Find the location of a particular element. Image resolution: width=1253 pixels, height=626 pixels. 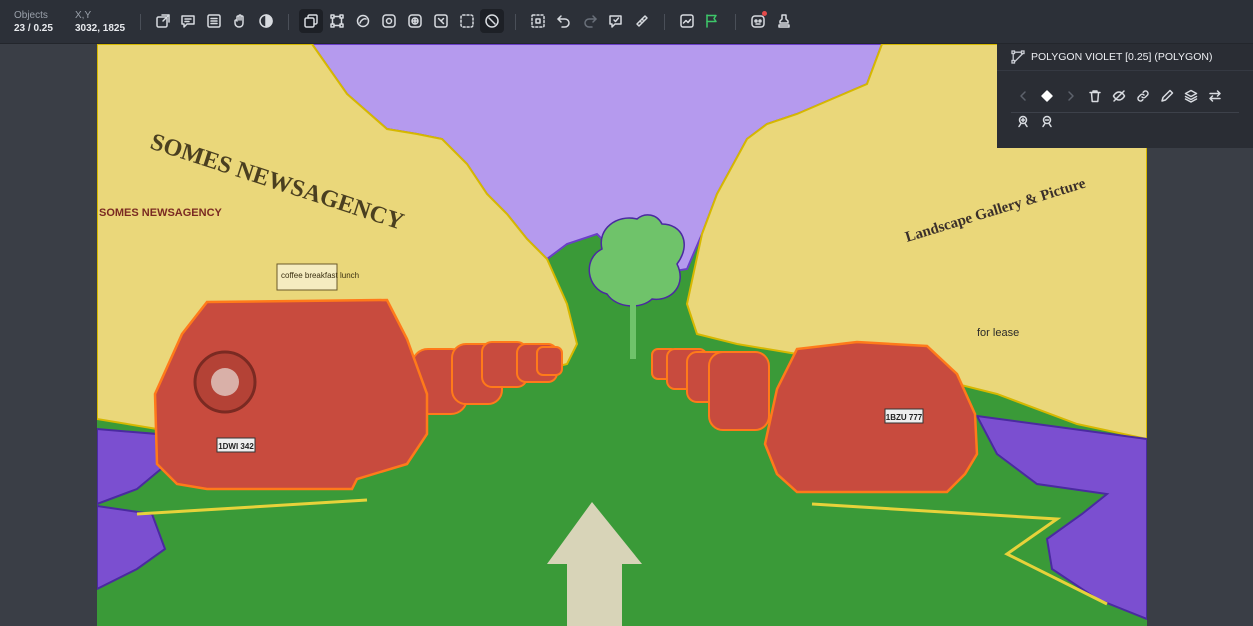

annotation-detail-panel: POLYGON VIOLET [0.25] (POLYGON) is located at coordinates (1125, 96).